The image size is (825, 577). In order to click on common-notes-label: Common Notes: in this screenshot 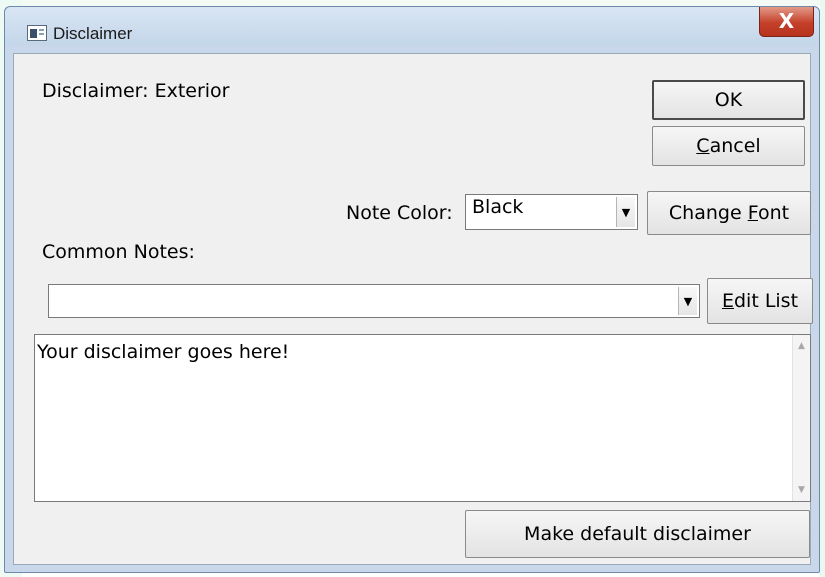, I will do `click(118, 252)`.